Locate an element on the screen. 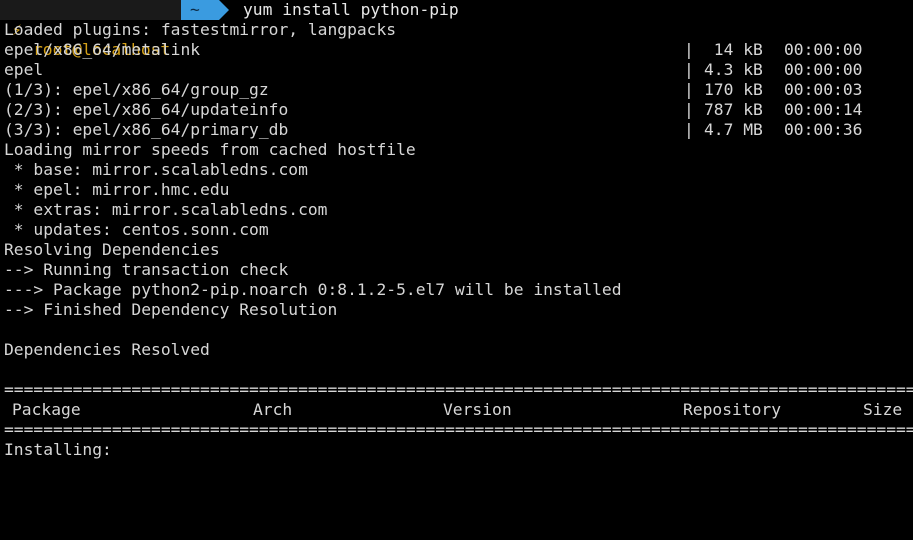 The width and height of the screenshot is (913, 540). mirror-line: * base: mirror.scalabledns.com is located at coordinates (156, 169).